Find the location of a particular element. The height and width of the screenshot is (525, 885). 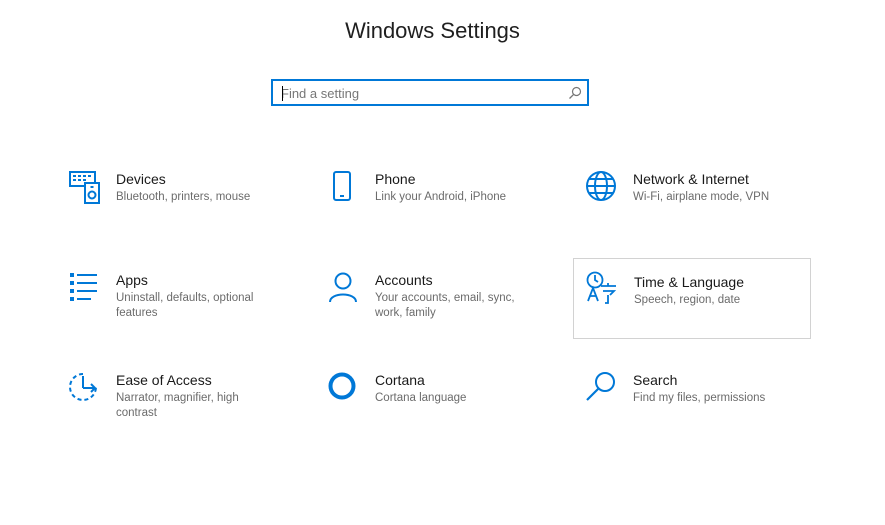

tile-description: Uninstall, defaults, optional features is located at coordinates (185, 305).